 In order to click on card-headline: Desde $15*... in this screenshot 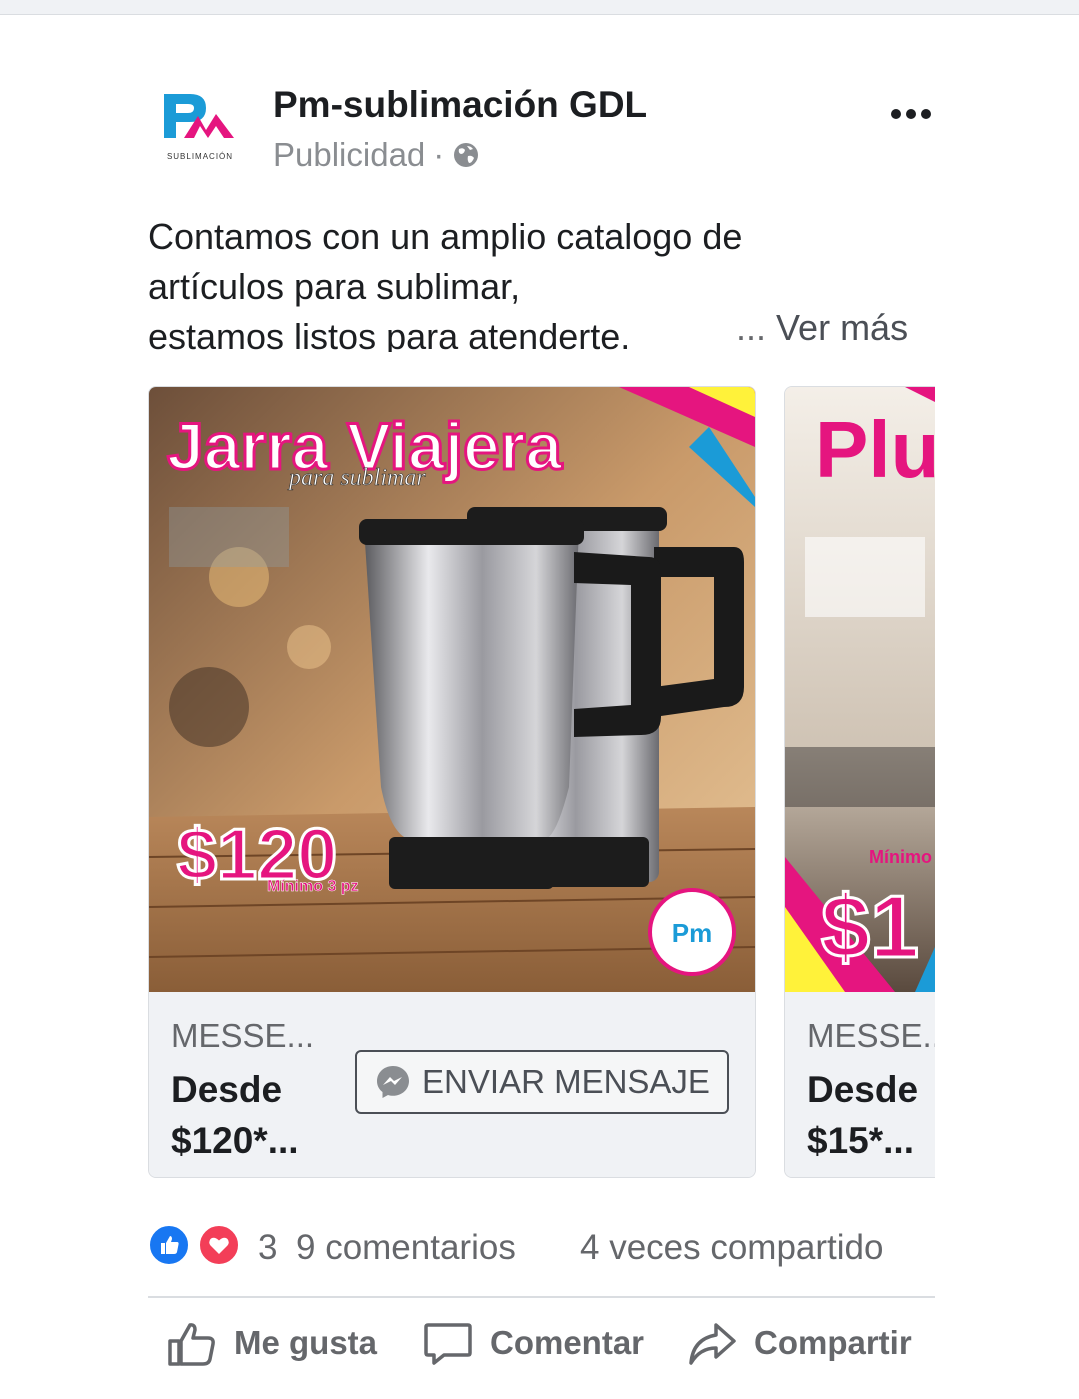, I will do `click(871, 1115)`.